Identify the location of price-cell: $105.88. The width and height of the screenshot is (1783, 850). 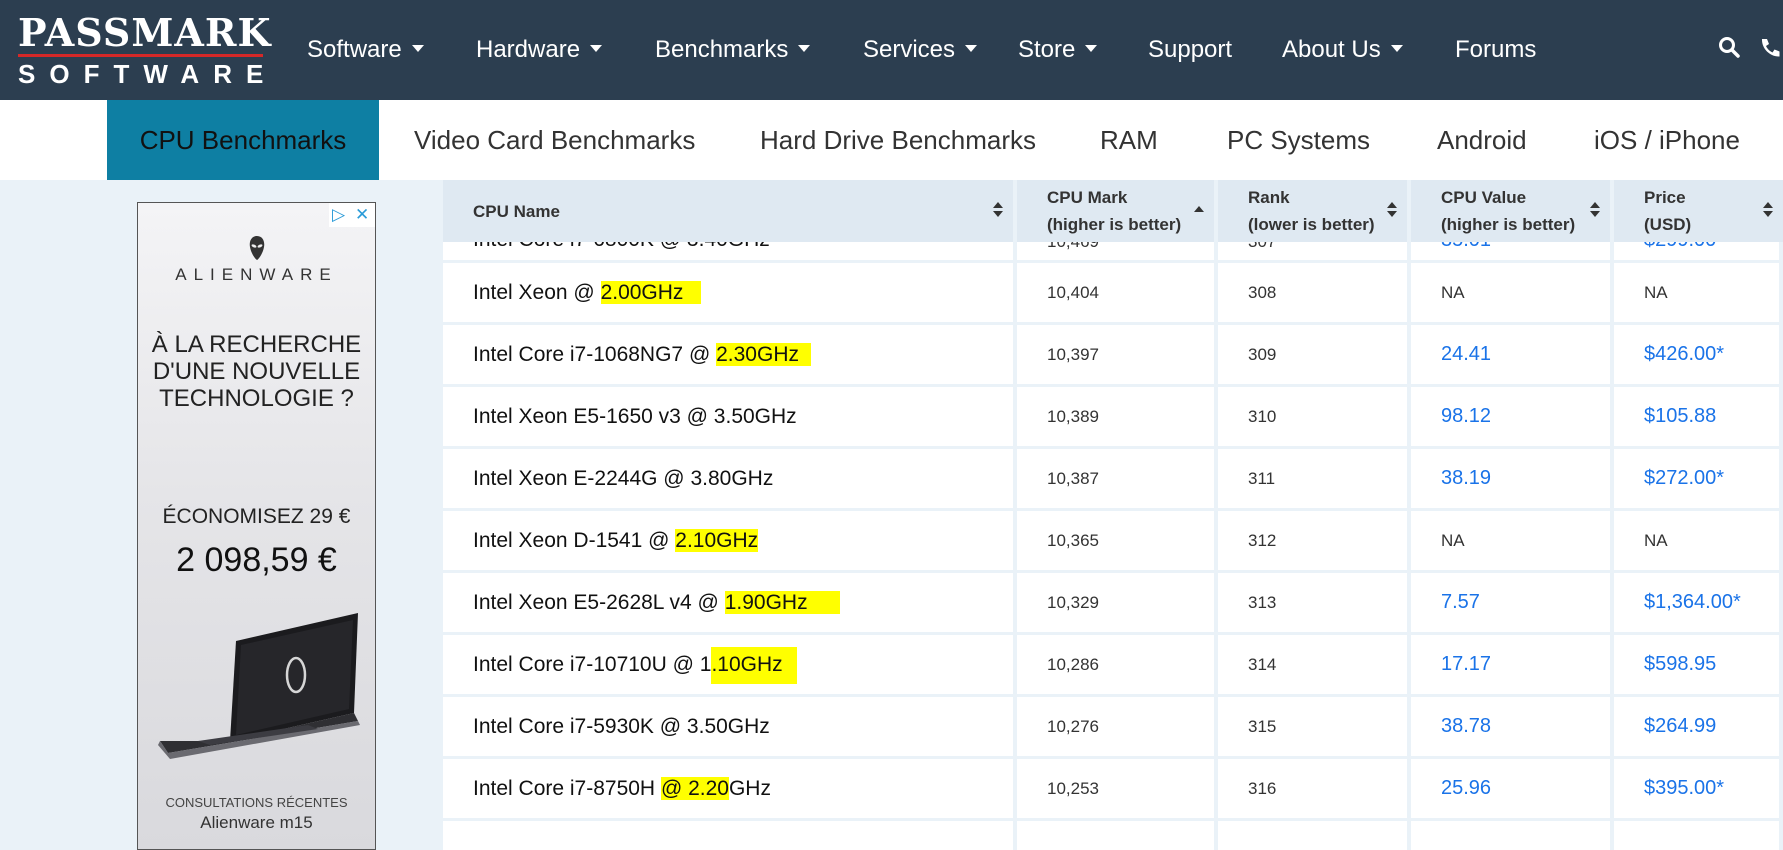
(1698, 415).